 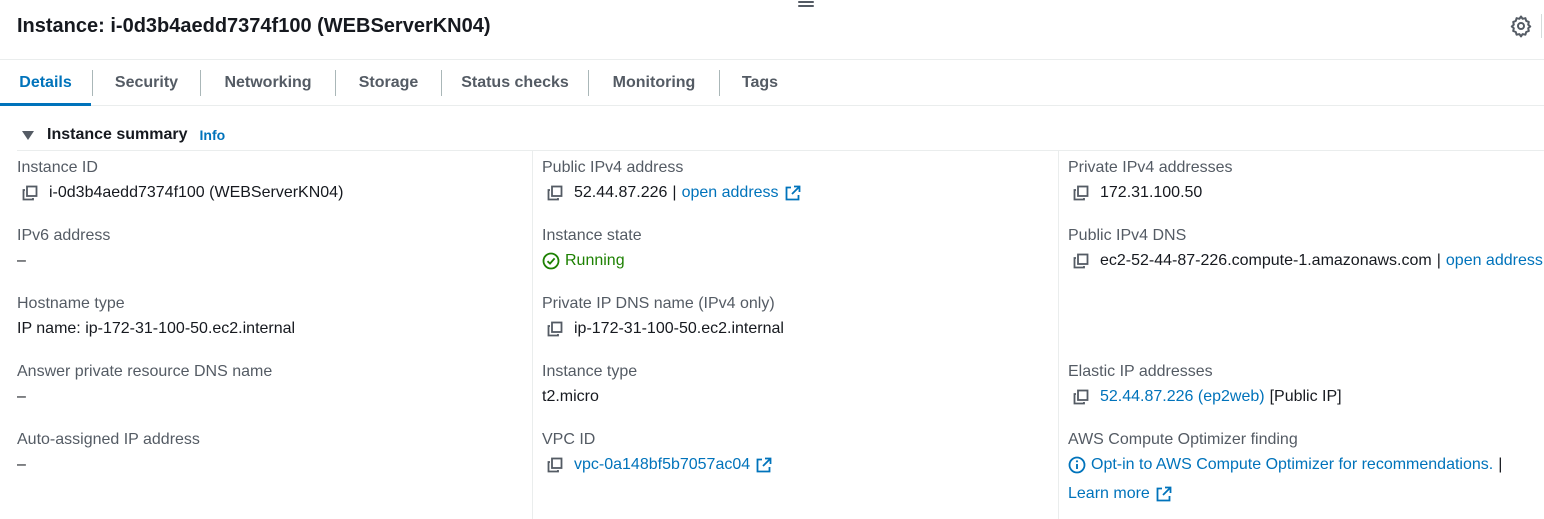 What do you see at coordinates (595, 260) in the screenshot?
I see `instance-state-value: Running` at bounding box center [595, 260].